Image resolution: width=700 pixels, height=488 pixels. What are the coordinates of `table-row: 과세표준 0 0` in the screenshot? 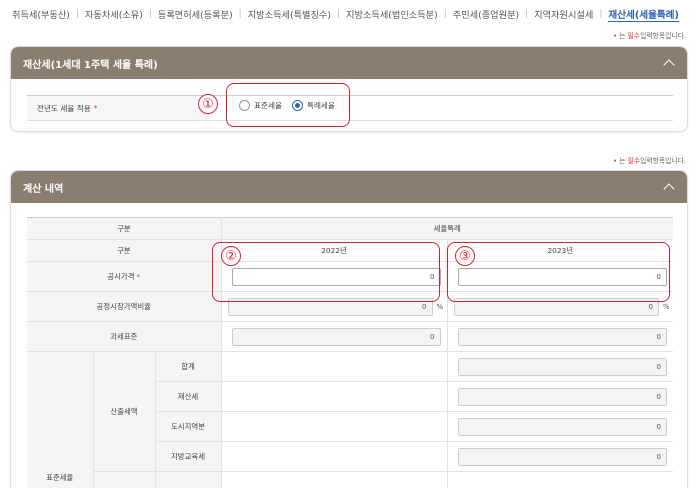 It's located at (350, 336).